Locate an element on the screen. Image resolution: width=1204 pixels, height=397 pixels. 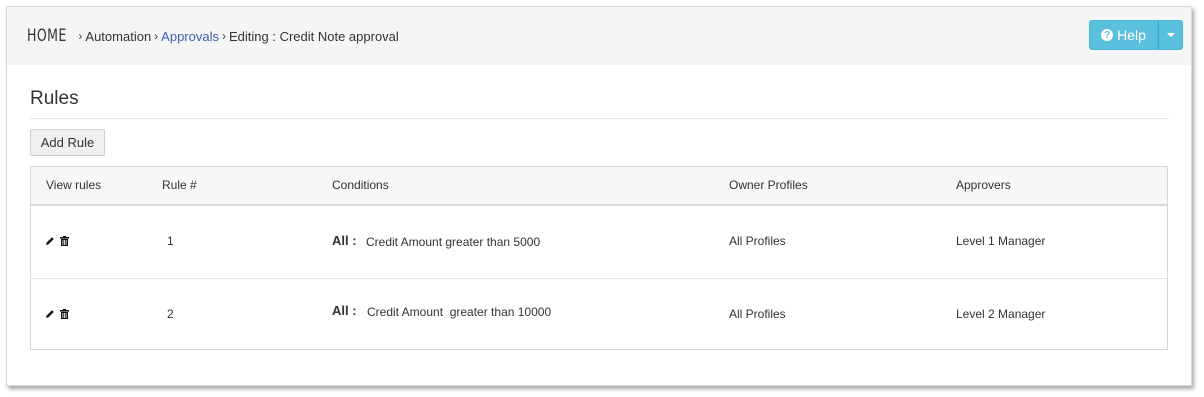
breadcrumb-current: Editing : Credit Note approval is located at coordinates (313, 36).